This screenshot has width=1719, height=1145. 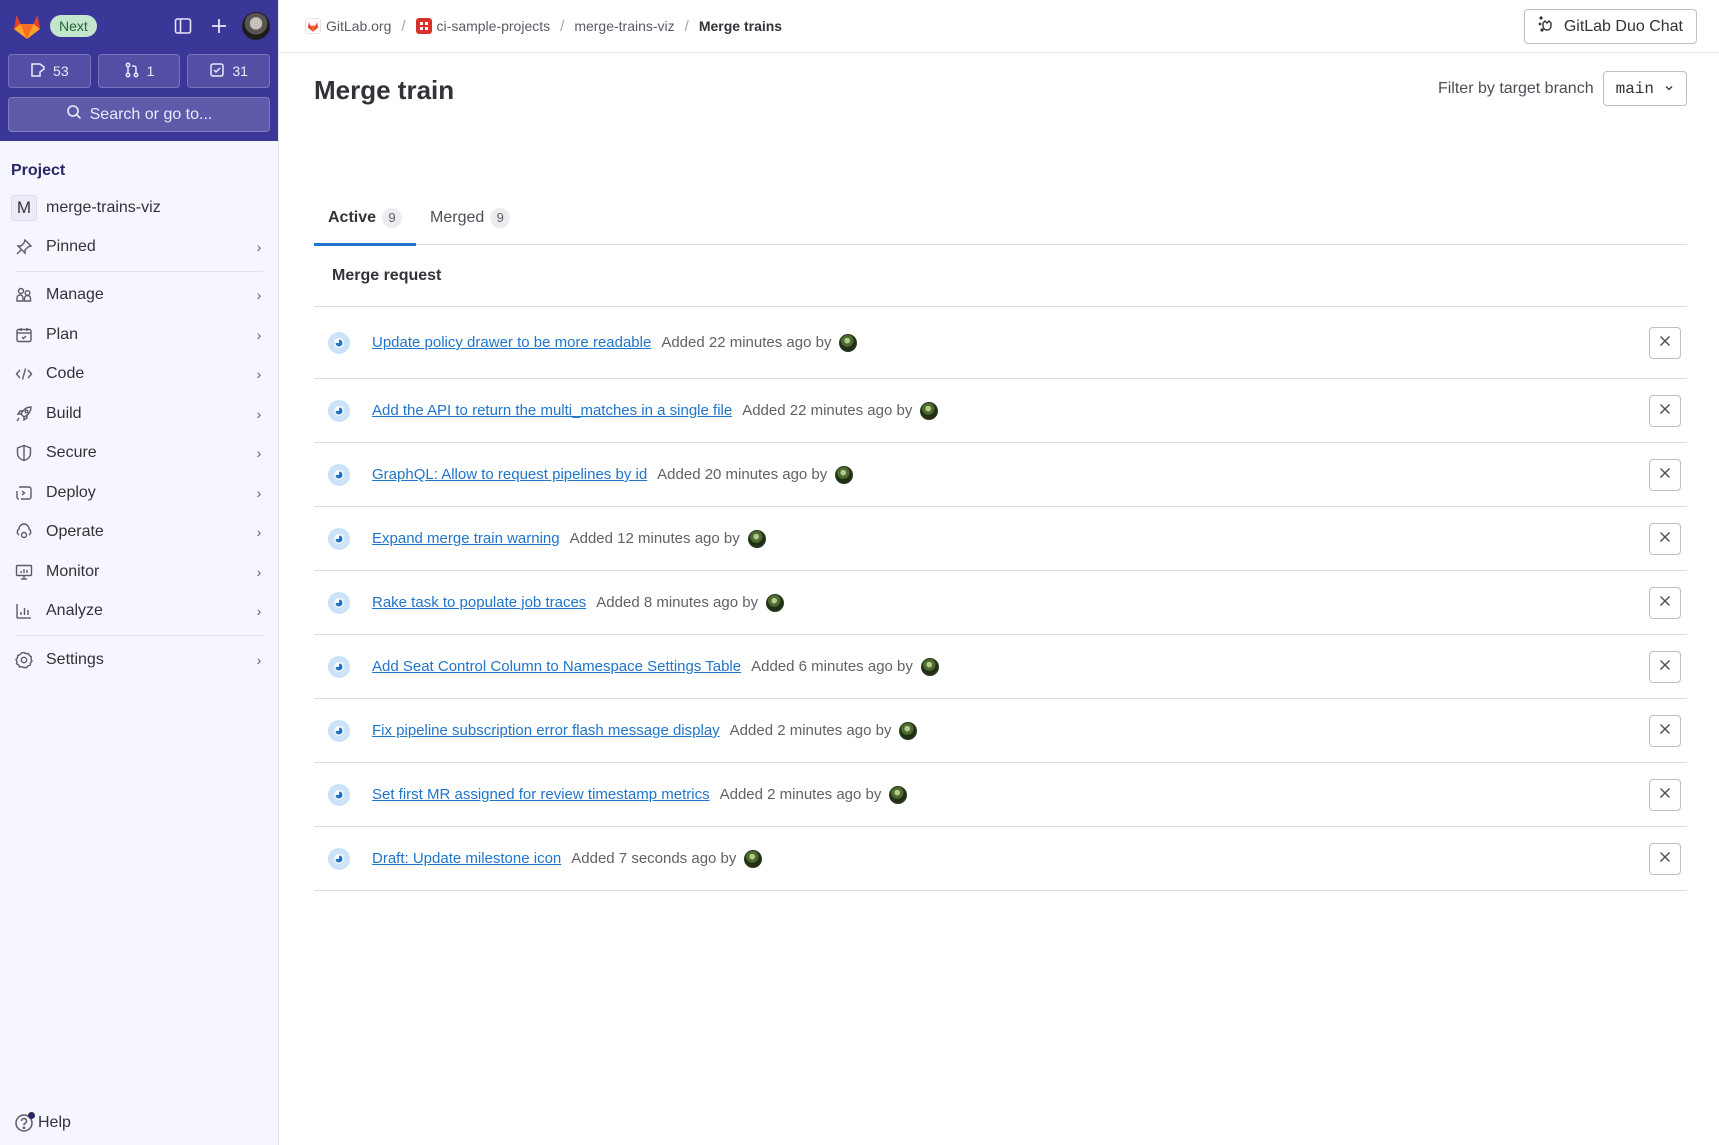 What do you see at coordinates (1623, 26) in the screenshot?
I see `duo-chat-label: GitLab Duo Chat` at bounding box center [1623, 26].